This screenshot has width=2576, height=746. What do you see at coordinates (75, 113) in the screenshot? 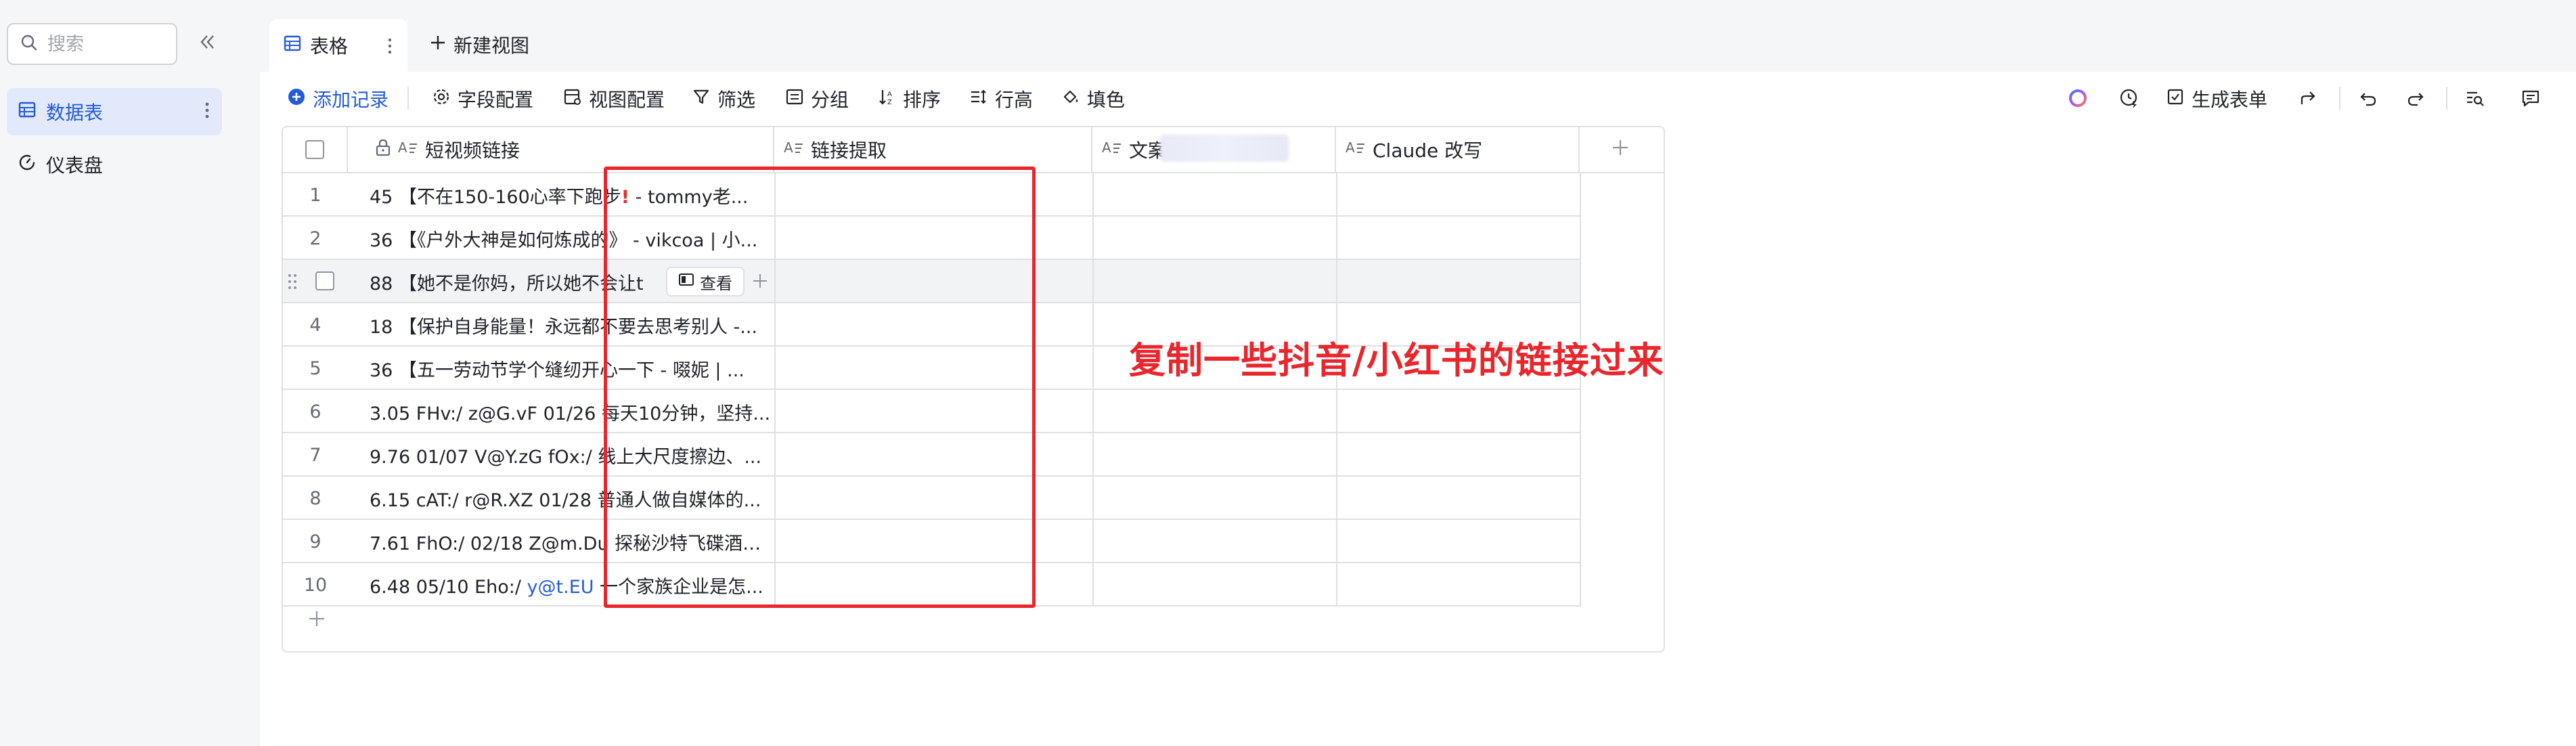
I see `sidebar-item-label: 数据表` at bounding box center [75, 113].